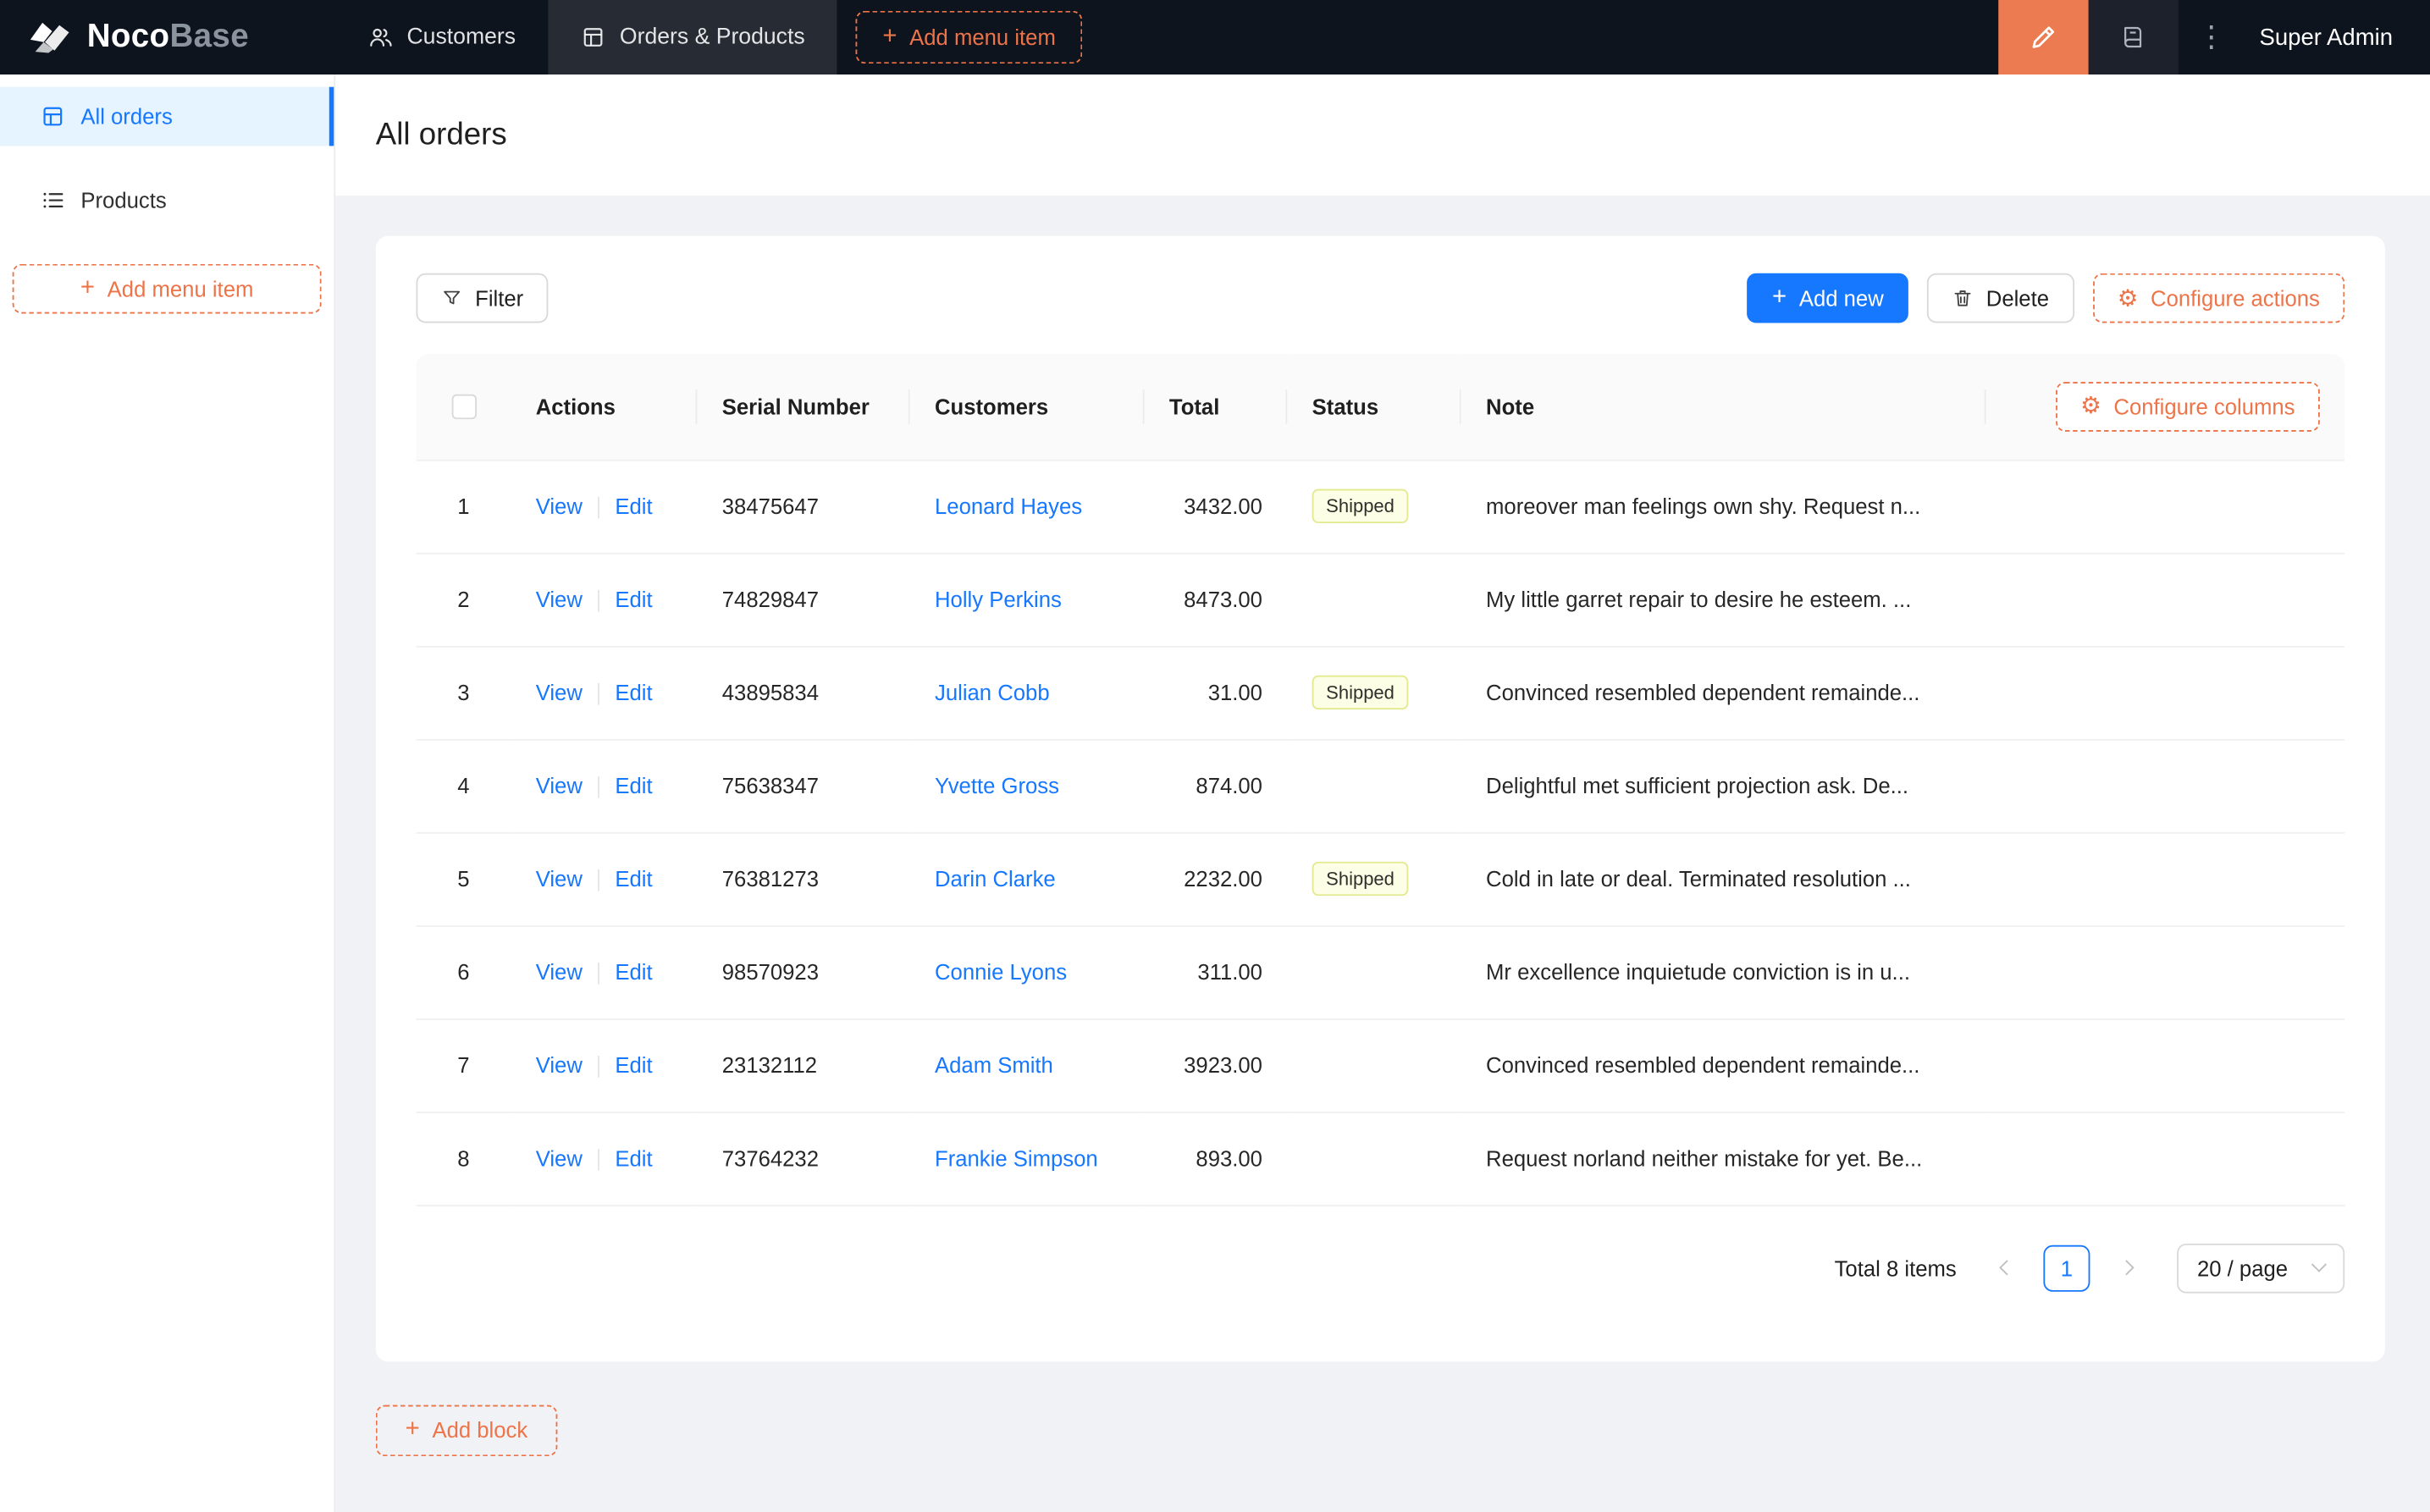 This screenshot has height=1512, width=2430. I want to click on previous-page-button, so click(2005, 1267).